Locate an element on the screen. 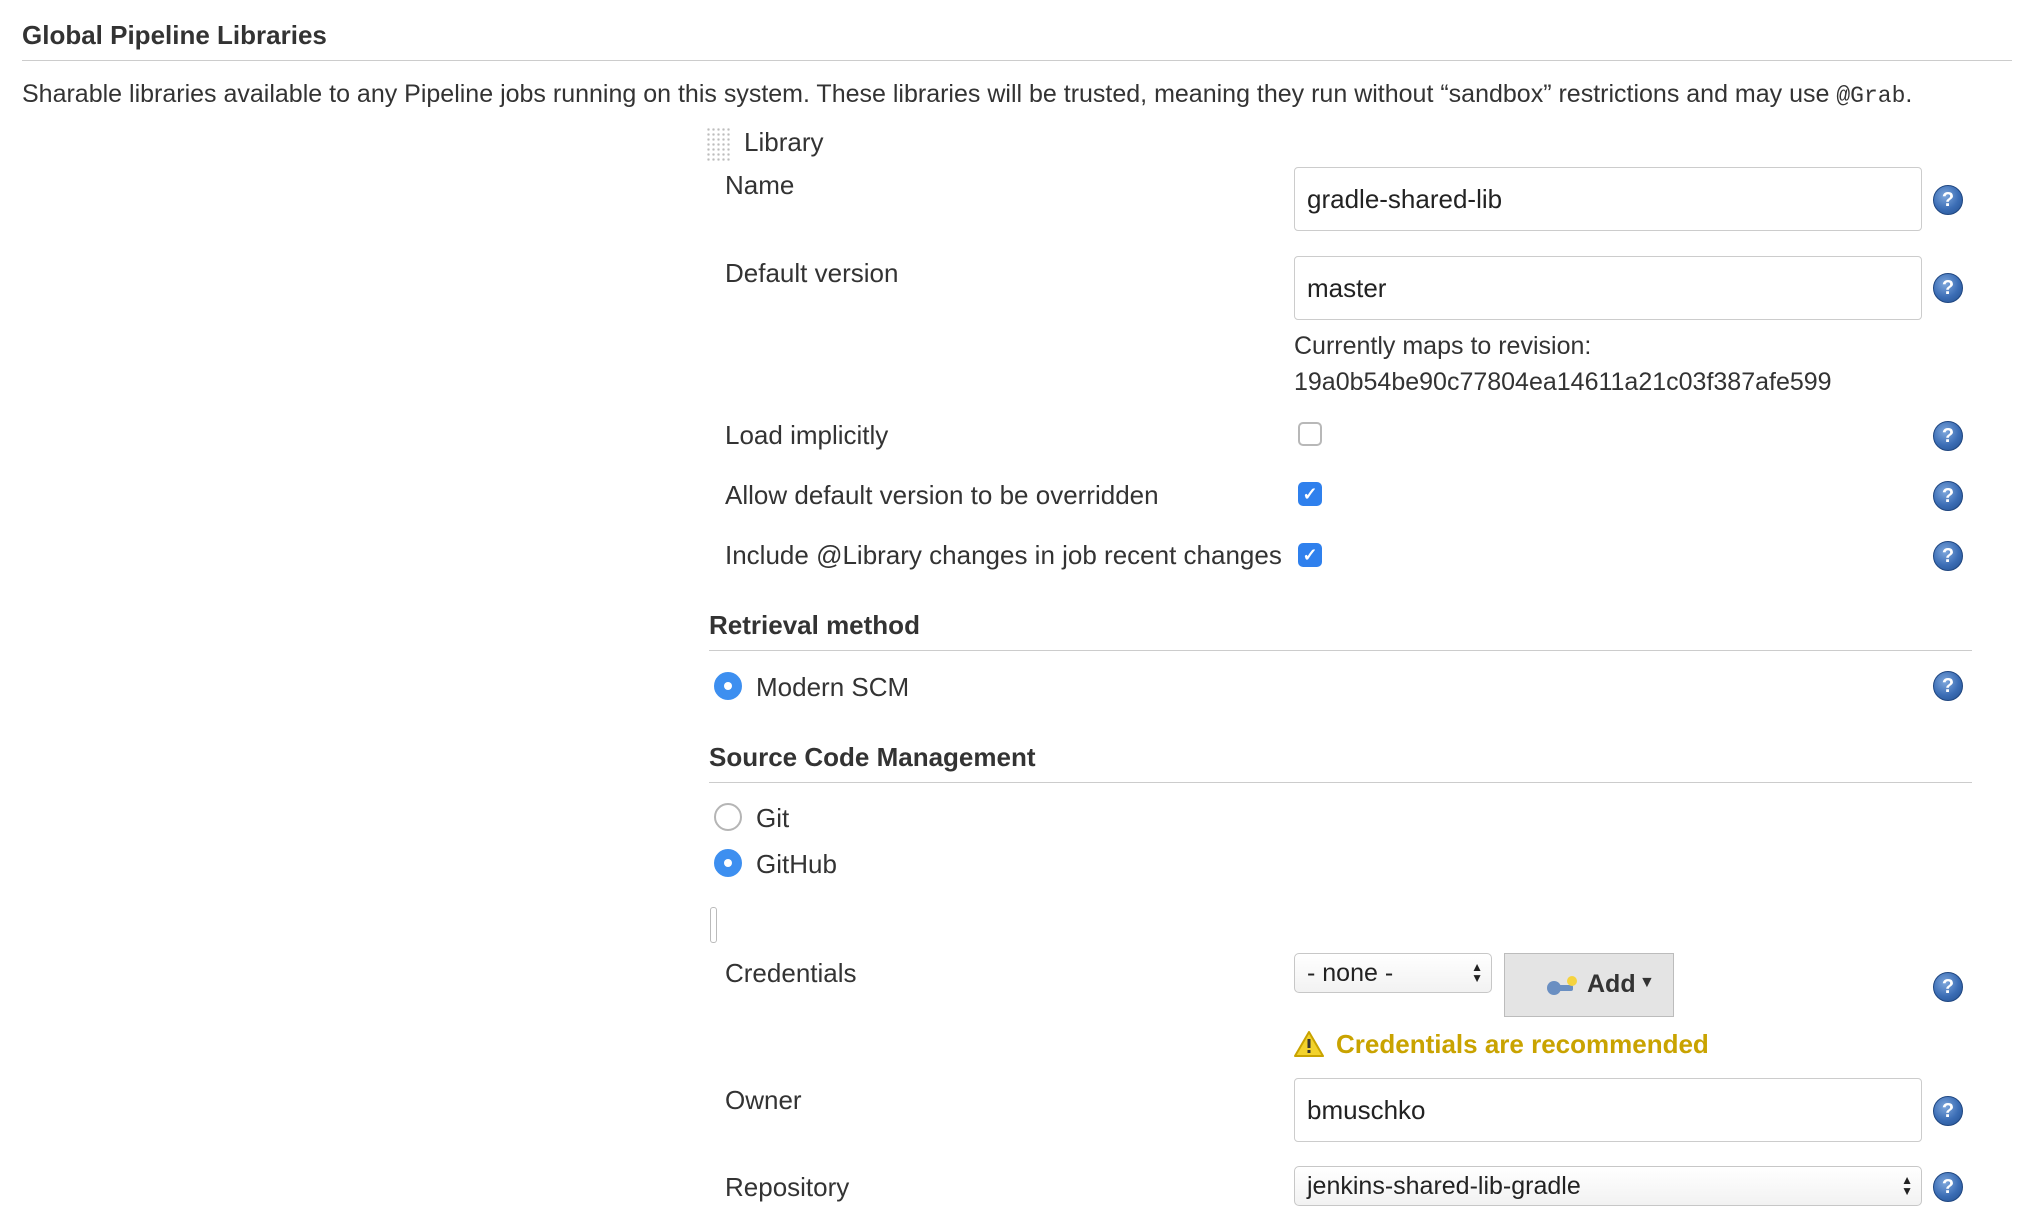  revision-caption: Currently maps to revision: is located at coordinates (1443, 346).